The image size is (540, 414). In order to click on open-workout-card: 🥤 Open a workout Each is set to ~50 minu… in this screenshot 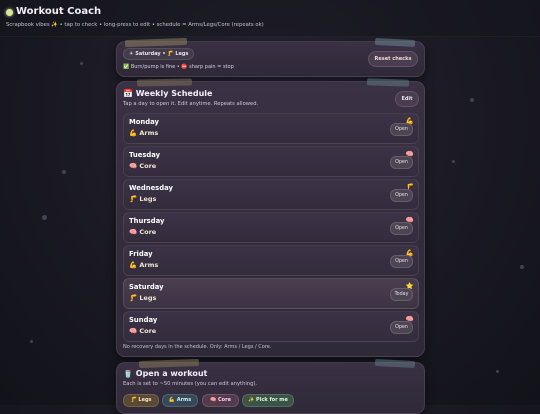, I will do `click(270, 386)`.